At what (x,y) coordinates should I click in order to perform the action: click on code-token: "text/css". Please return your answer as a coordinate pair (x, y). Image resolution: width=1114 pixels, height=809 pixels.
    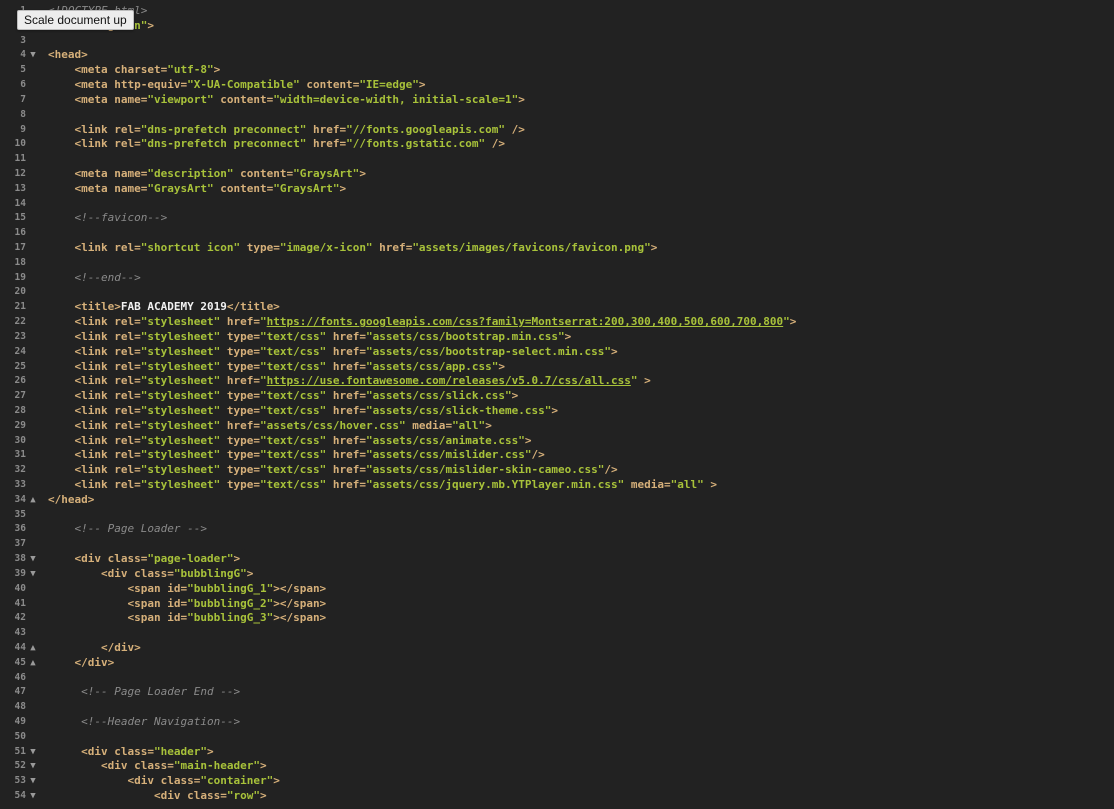
    Looking at the image, I should click on (293, 410).